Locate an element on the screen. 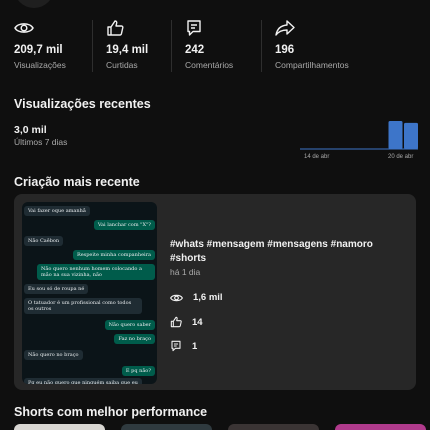 The height and width of the screenshot is (430, 430). stat-shares-label: Compartilhamentos is located at coordinates (312, 65).